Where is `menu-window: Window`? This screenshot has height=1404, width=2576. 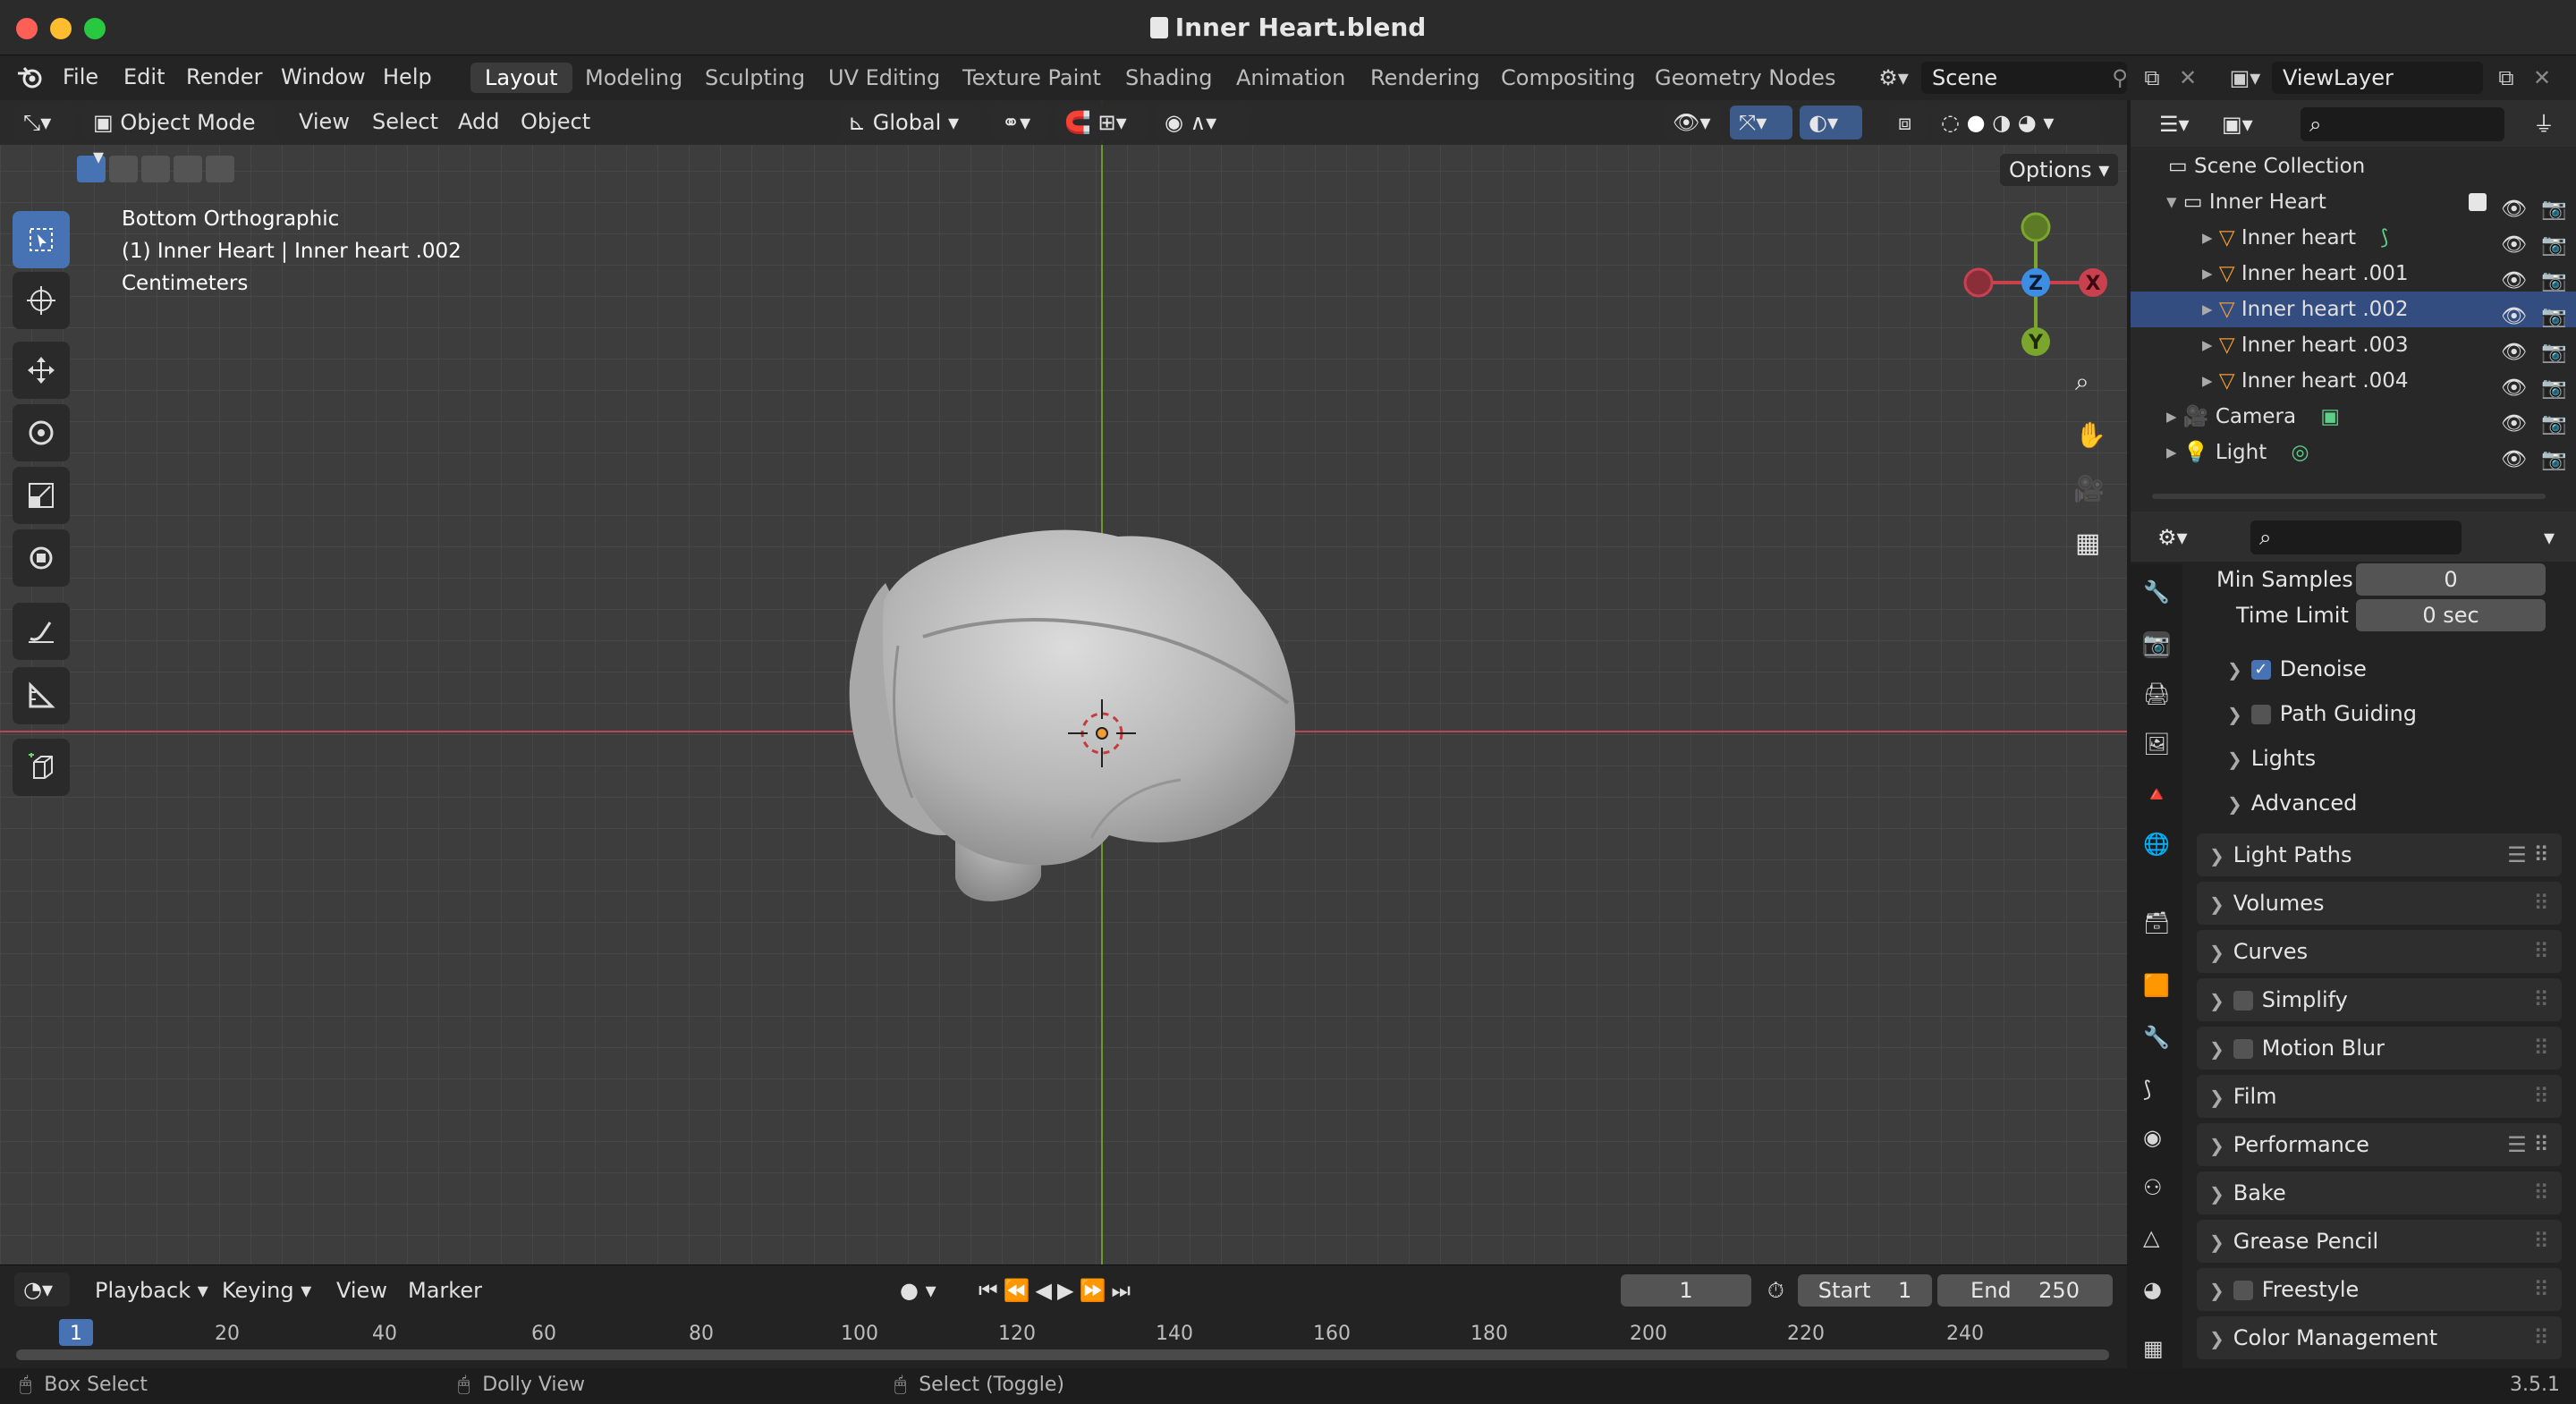
menu-window: Window is located at coordinates (323, 76).